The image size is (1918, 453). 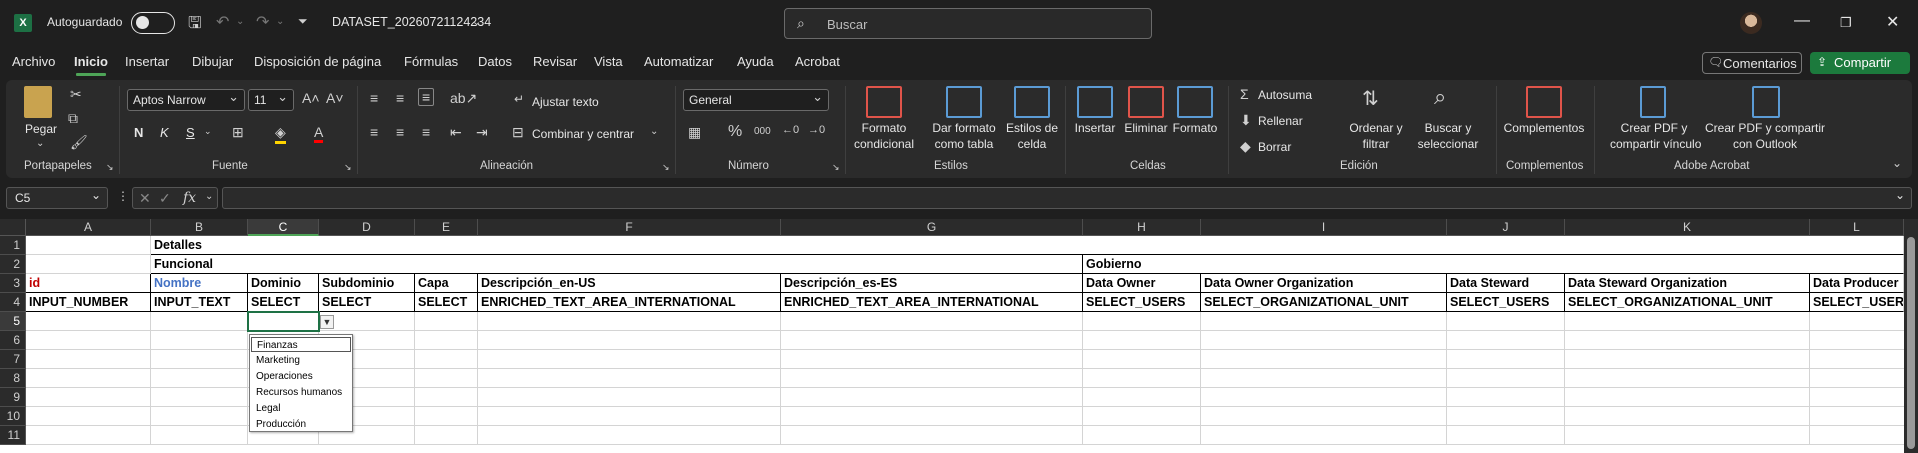 What do you see at coordinates (367, 227) in the screenshot?
I see `column-header-d: D` at bounding box center [367, 227].